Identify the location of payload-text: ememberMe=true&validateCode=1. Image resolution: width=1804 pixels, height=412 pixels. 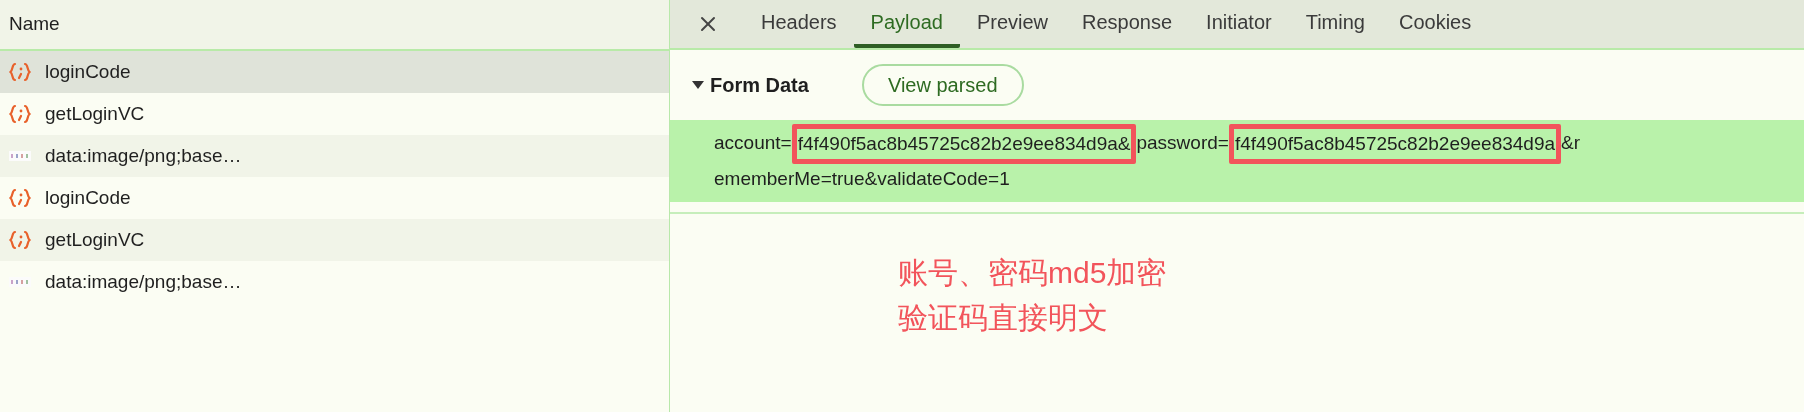
(862, 179).